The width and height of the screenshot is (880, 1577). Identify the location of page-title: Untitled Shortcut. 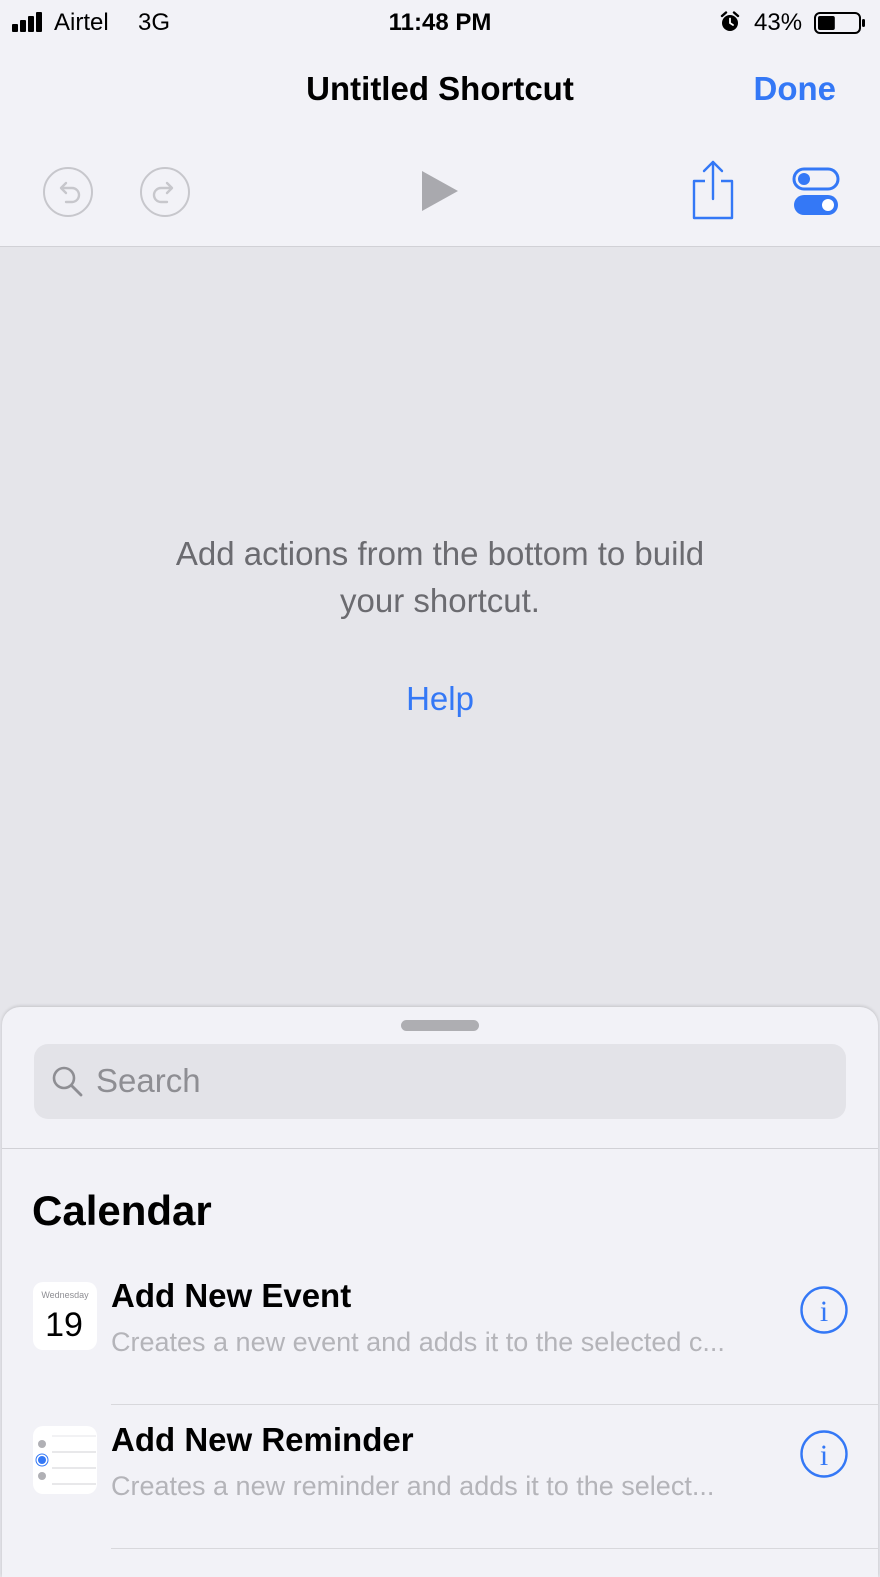
(440, 88).